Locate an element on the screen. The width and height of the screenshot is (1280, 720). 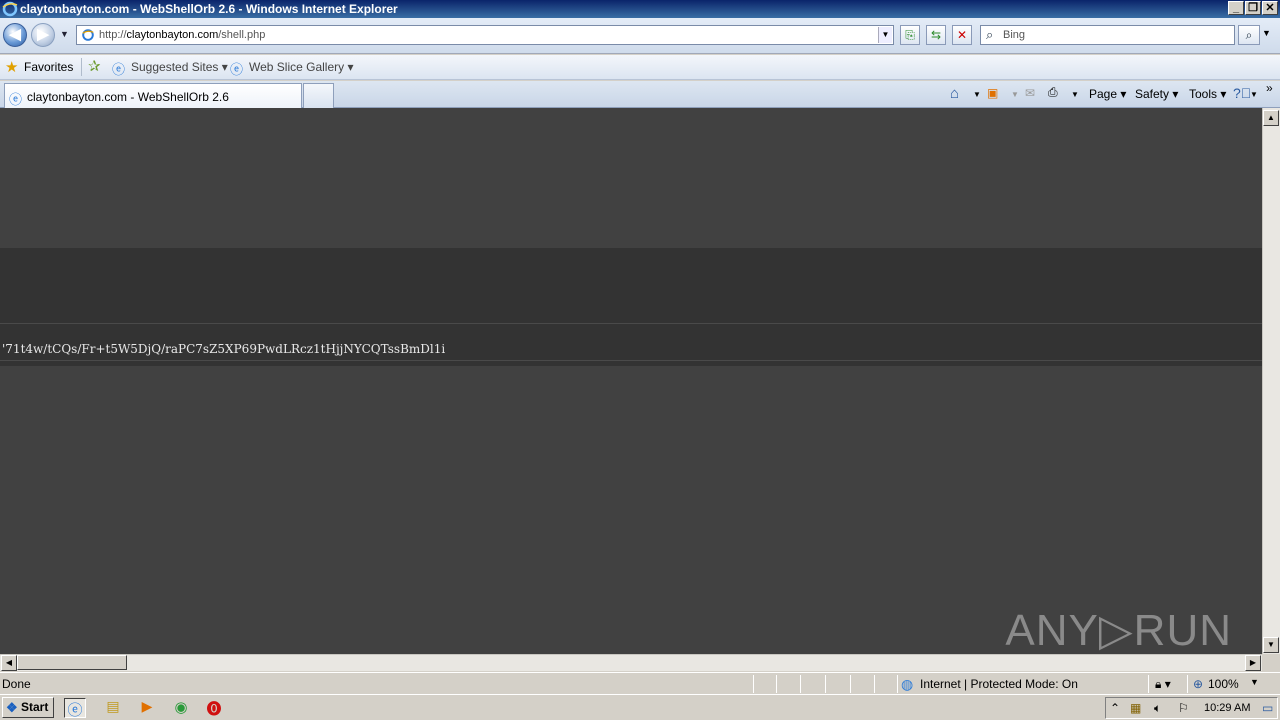
protected-mode-lock-icon: 🔒︎ ▾ is located at coordinates (1163, 684).